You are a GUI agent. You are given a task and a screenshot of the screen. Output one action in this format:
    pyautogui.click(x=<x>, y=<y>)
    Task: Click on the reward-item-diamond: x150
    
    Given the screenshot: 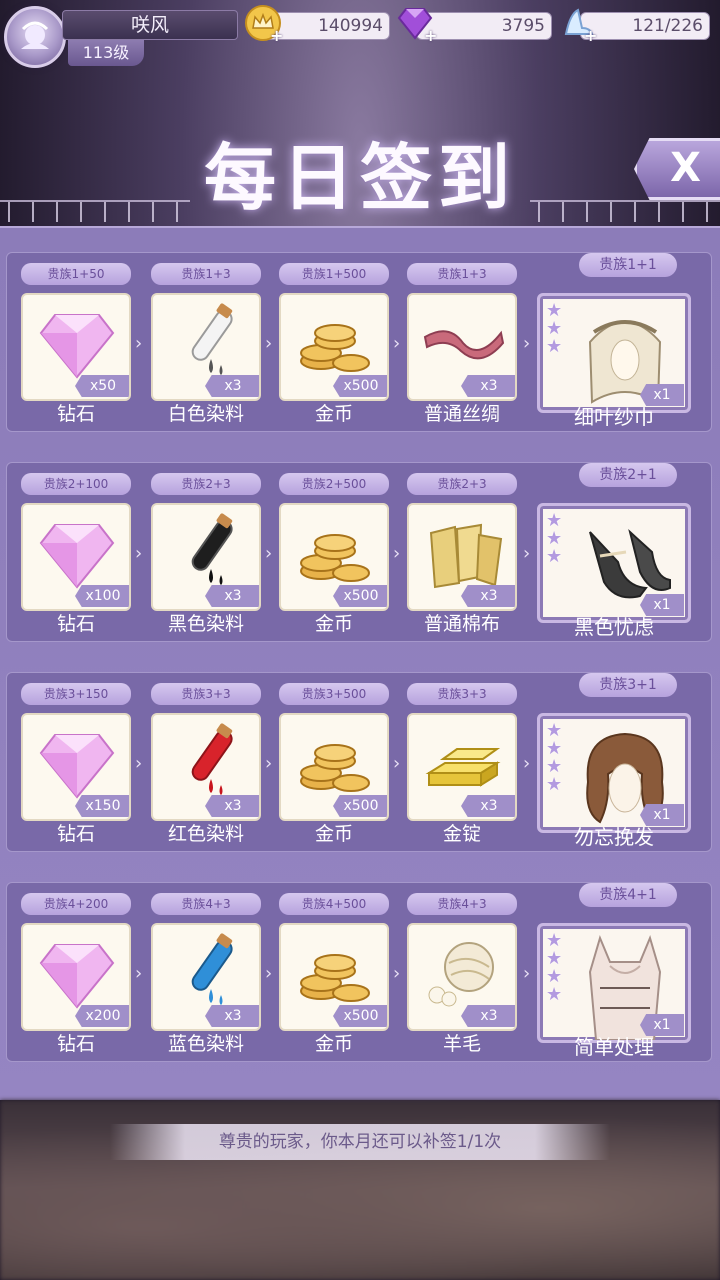 What is the action you would take?
    pyautogui.click(x=76, y=767)
    